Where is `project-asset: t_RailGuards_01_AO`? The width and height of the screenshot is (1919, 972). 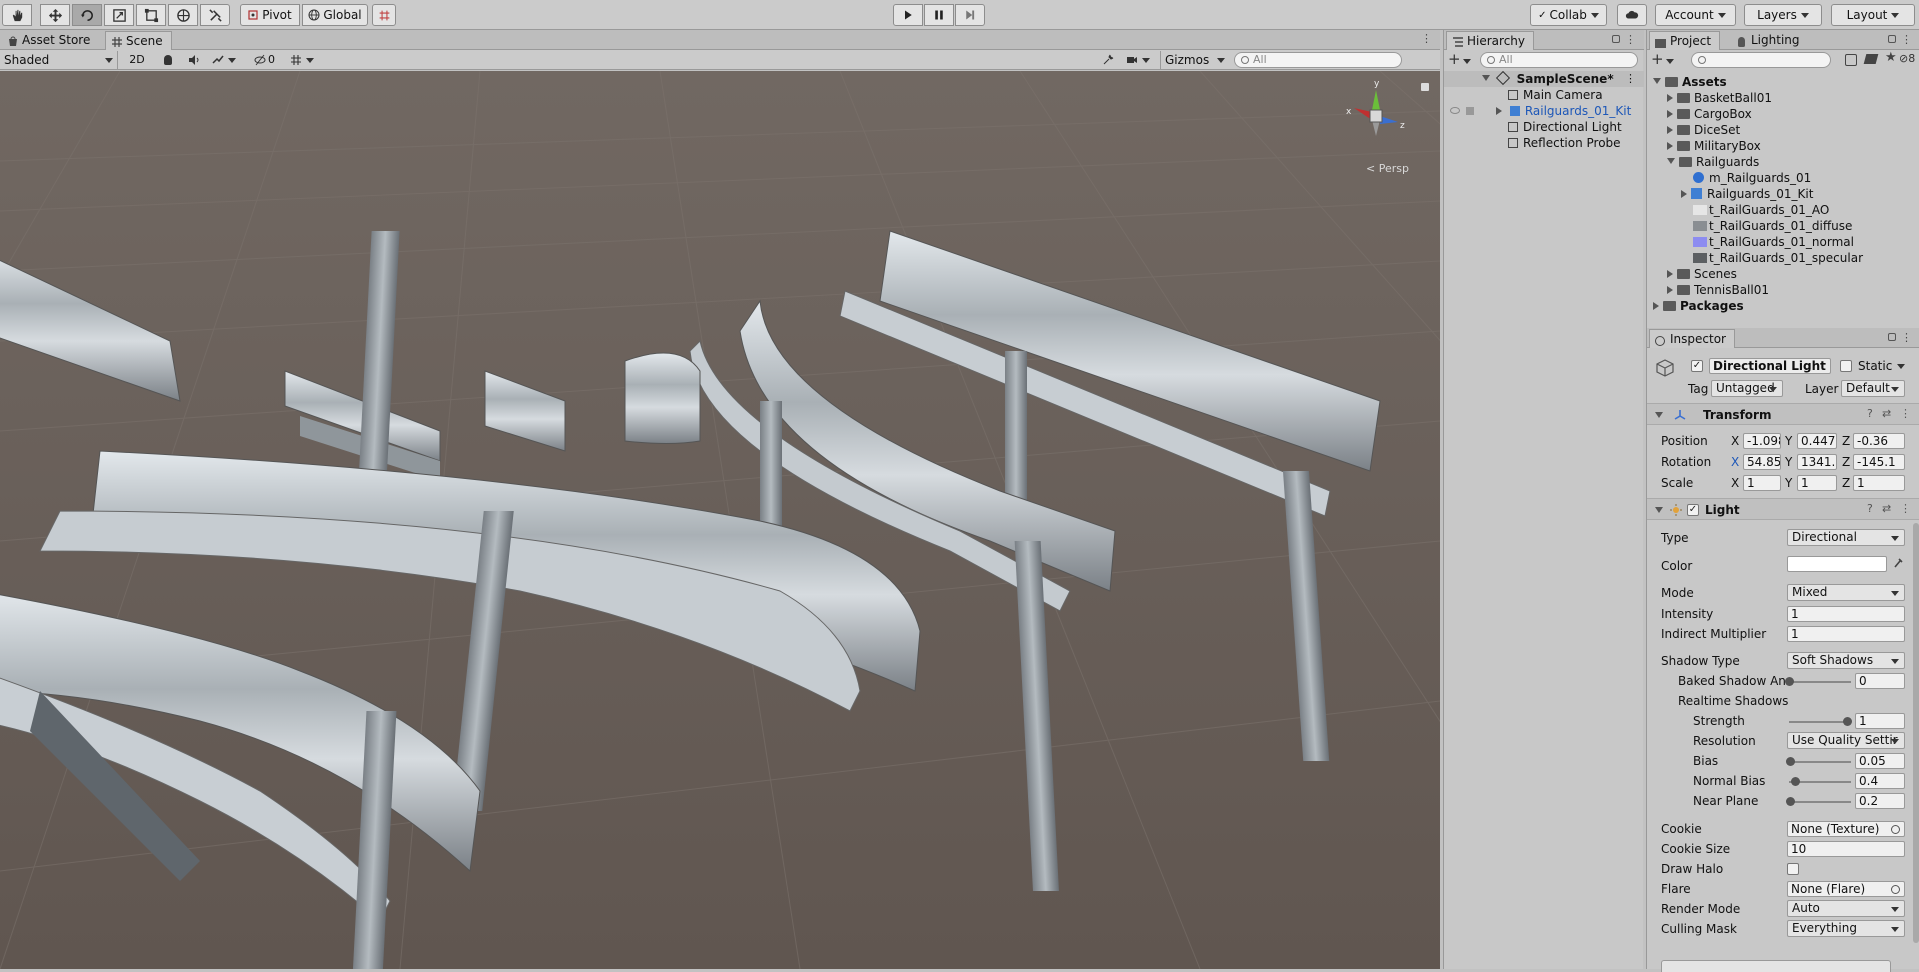 project-asset: t_RailGuards_01_AO is located at coordinates (1761, 210).